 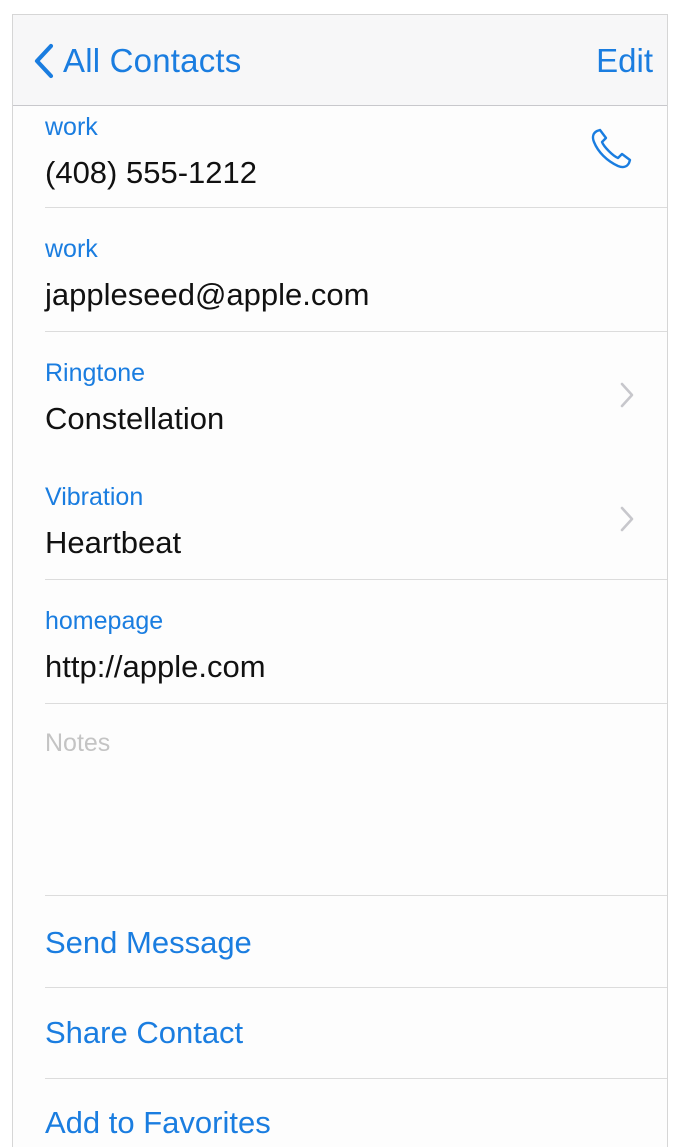 I want to click on send-message-button: Send Message, so click(x=148, y=943).